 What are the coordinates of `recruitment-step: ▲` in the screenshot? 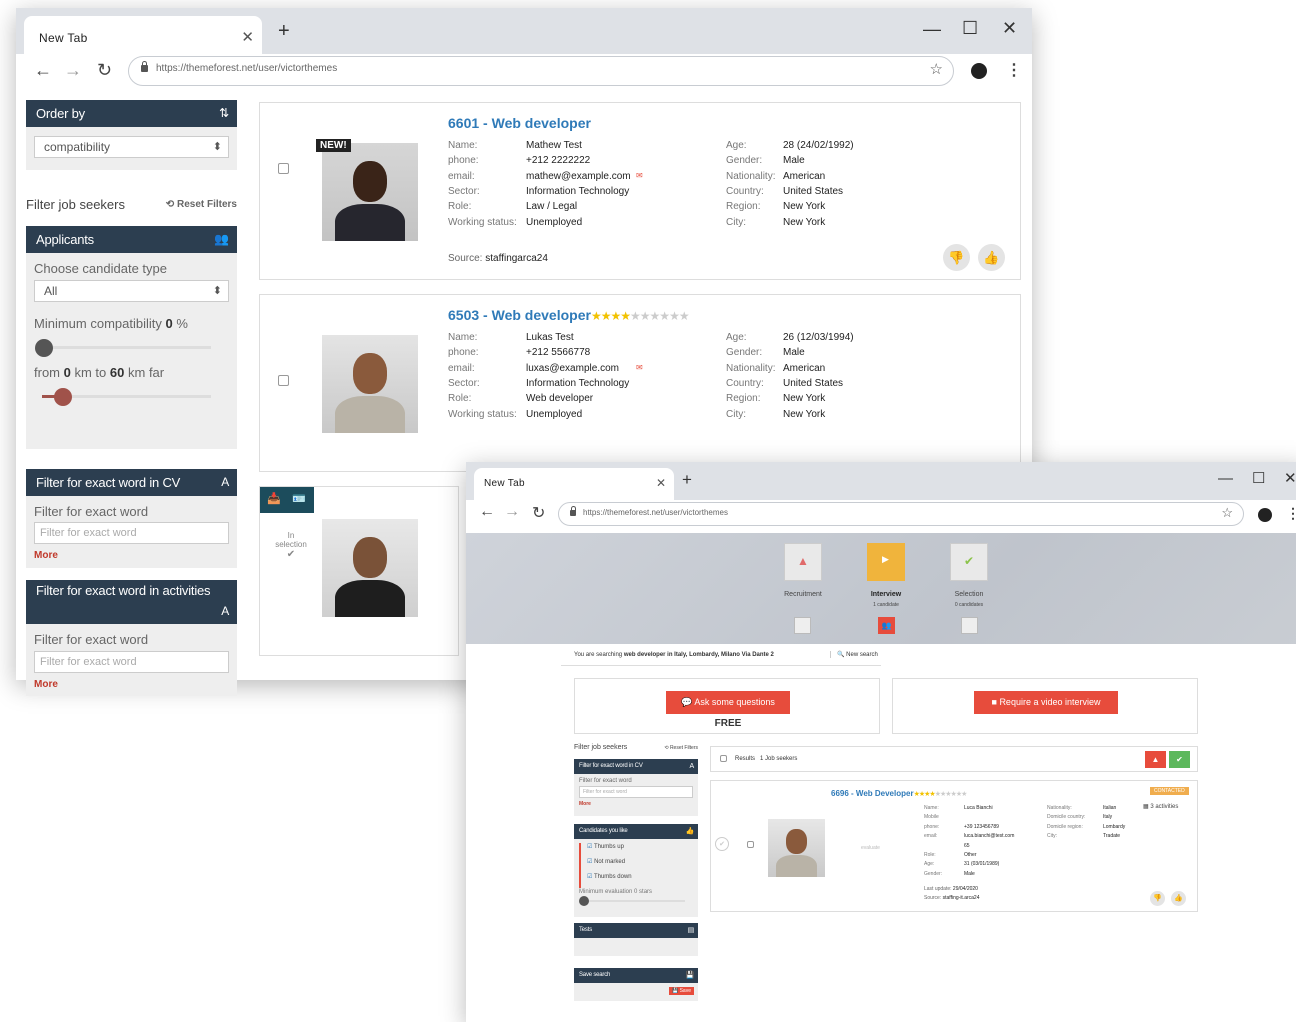 It's located at (803, 562).